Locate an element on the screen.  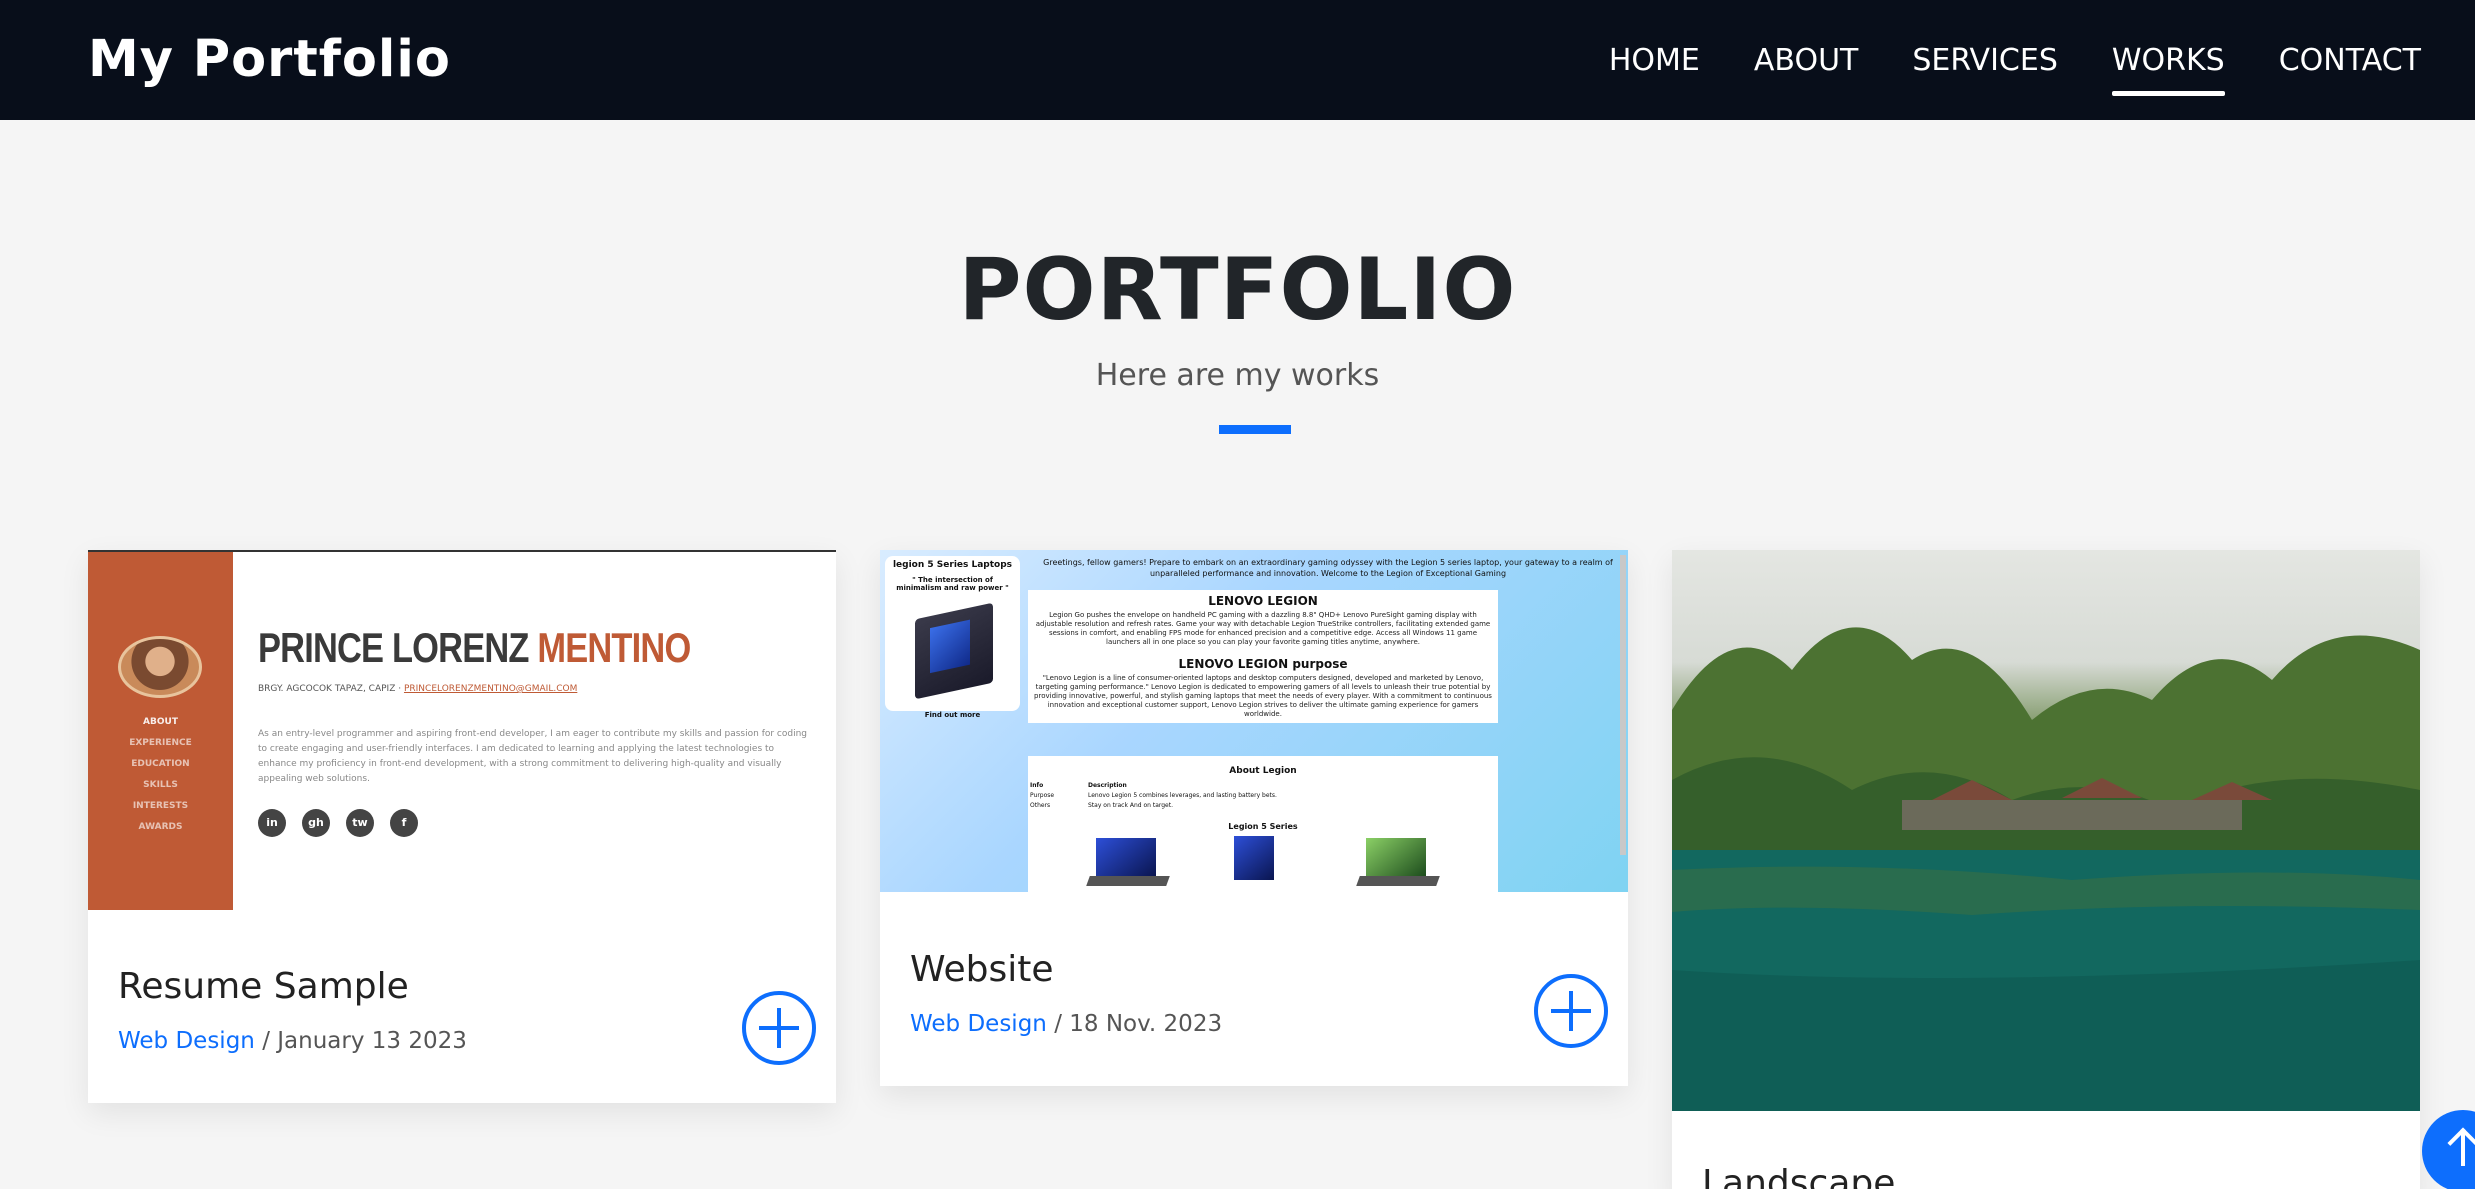
section-subtitle: Here are my works is located at coordinates (1237, 375).